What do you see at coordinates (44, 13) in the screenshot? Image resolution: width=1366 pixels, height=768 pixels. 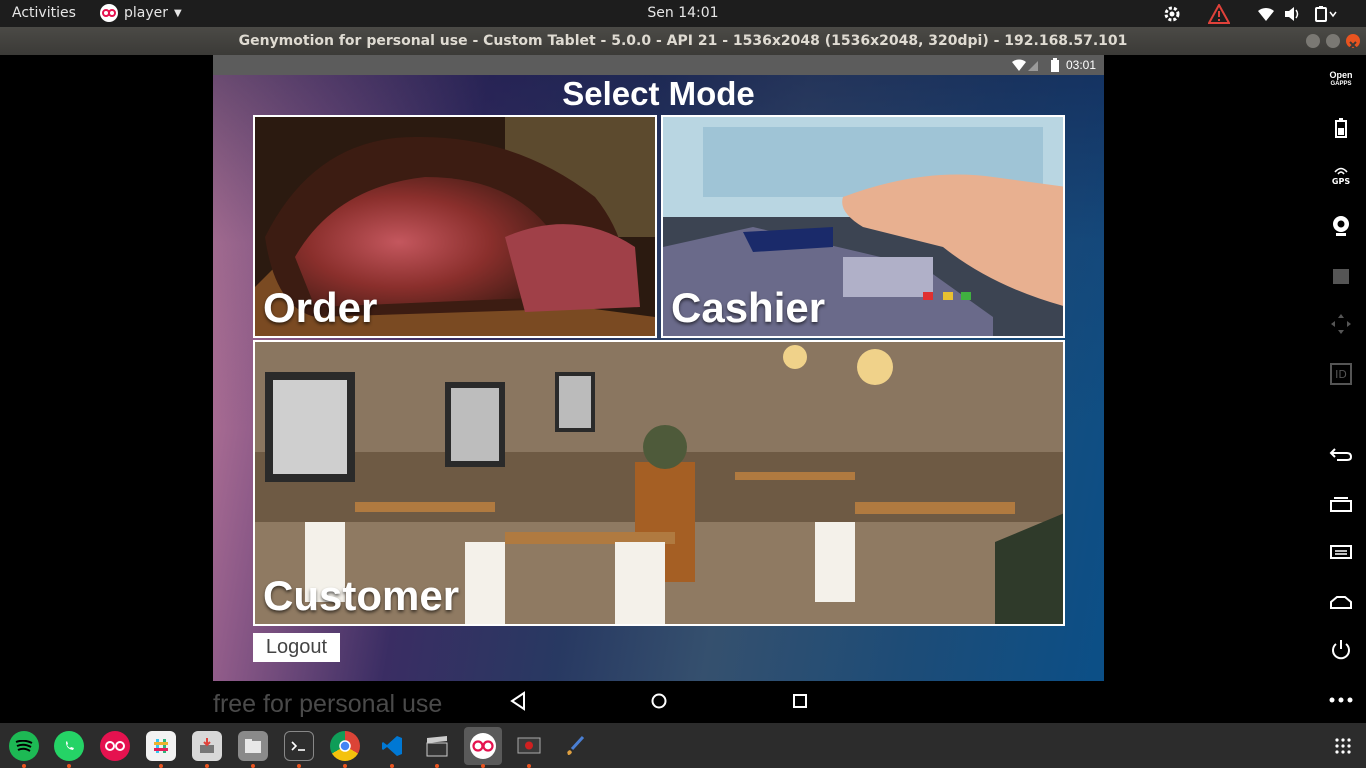 I see `activities-button: Activities` at bounding box center [44, 13].